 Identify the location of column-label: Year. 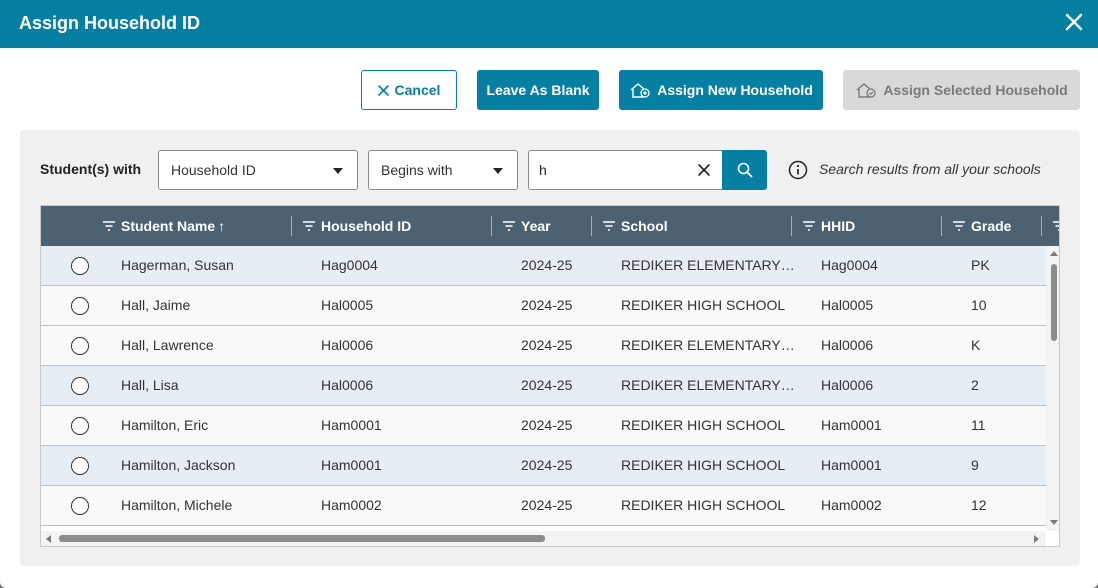
(536, 226).